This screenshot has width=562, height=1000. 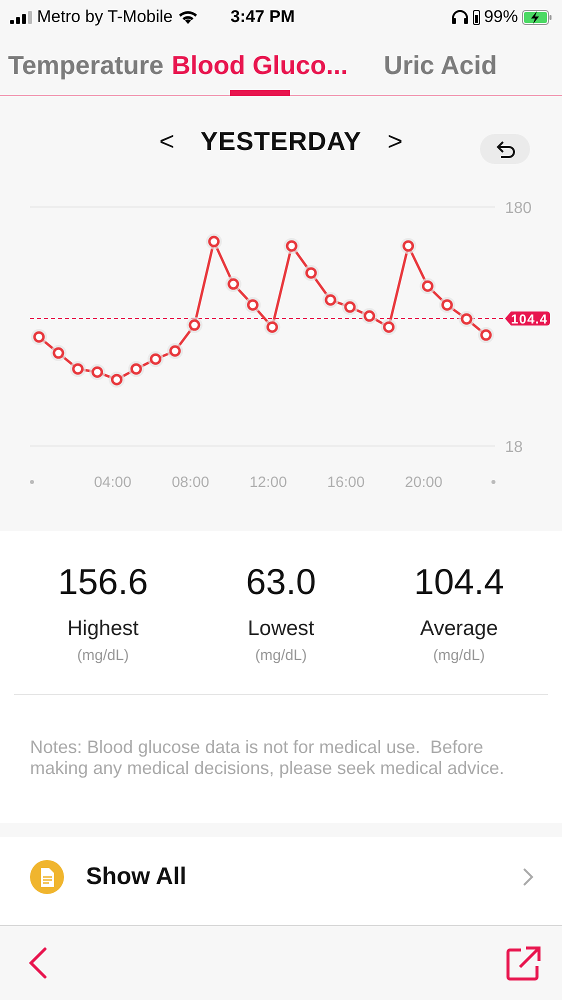 What do you see at coordinates (304, 877) in the screenshot?
I see `show-all-link: Show All` at bounding box center [304, 877].